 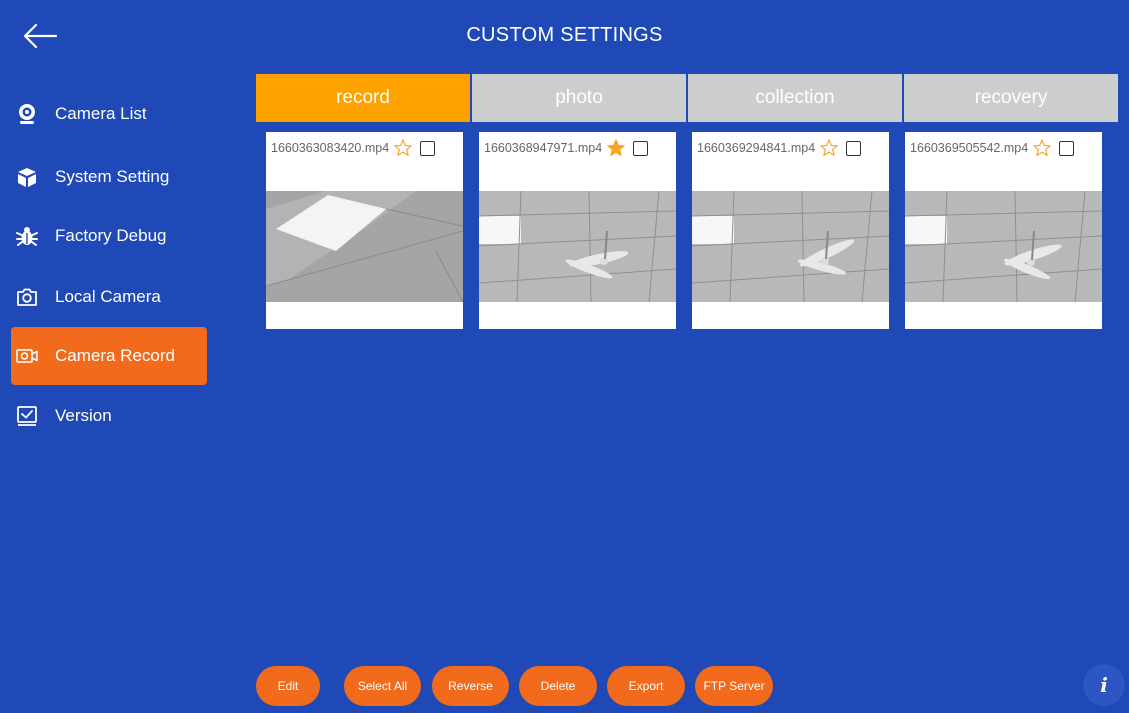 I want to click on sidebar-item-factory-debug: Factory Debug, so click(x=109, y=236).